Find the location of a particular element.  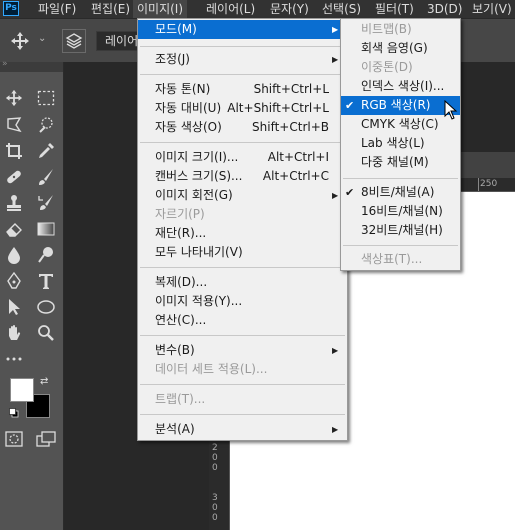

move-tool-icon is located at coordinates (20, 42).